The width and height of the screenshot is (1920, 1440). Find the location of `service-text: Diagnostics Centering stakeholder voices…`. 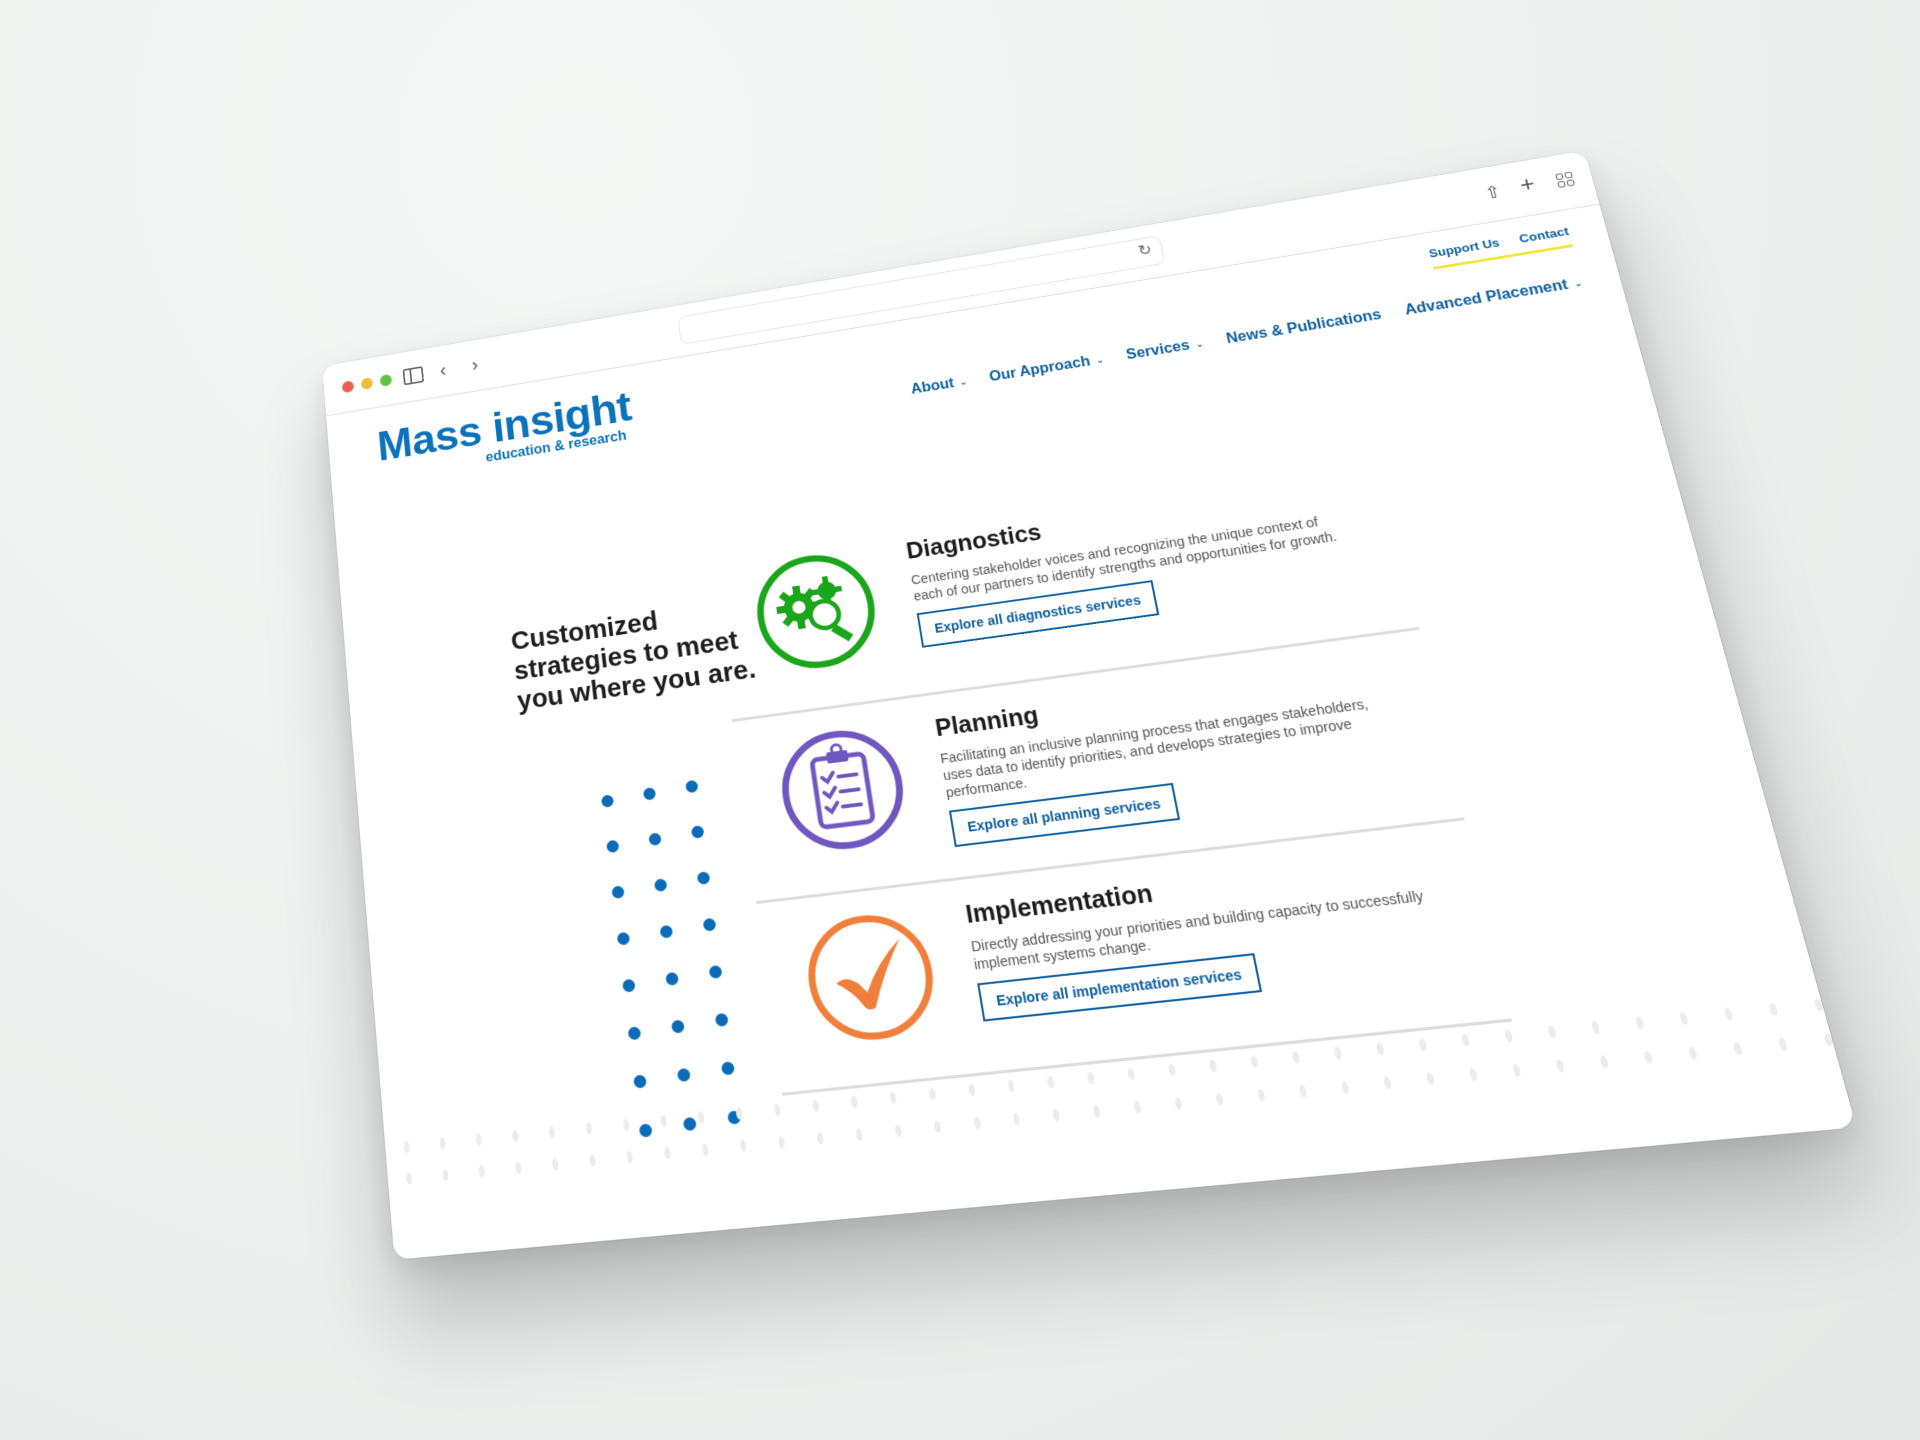

service-text: Diagnostics Centering stakeholder voices… is located at coordinates (1131, 562).